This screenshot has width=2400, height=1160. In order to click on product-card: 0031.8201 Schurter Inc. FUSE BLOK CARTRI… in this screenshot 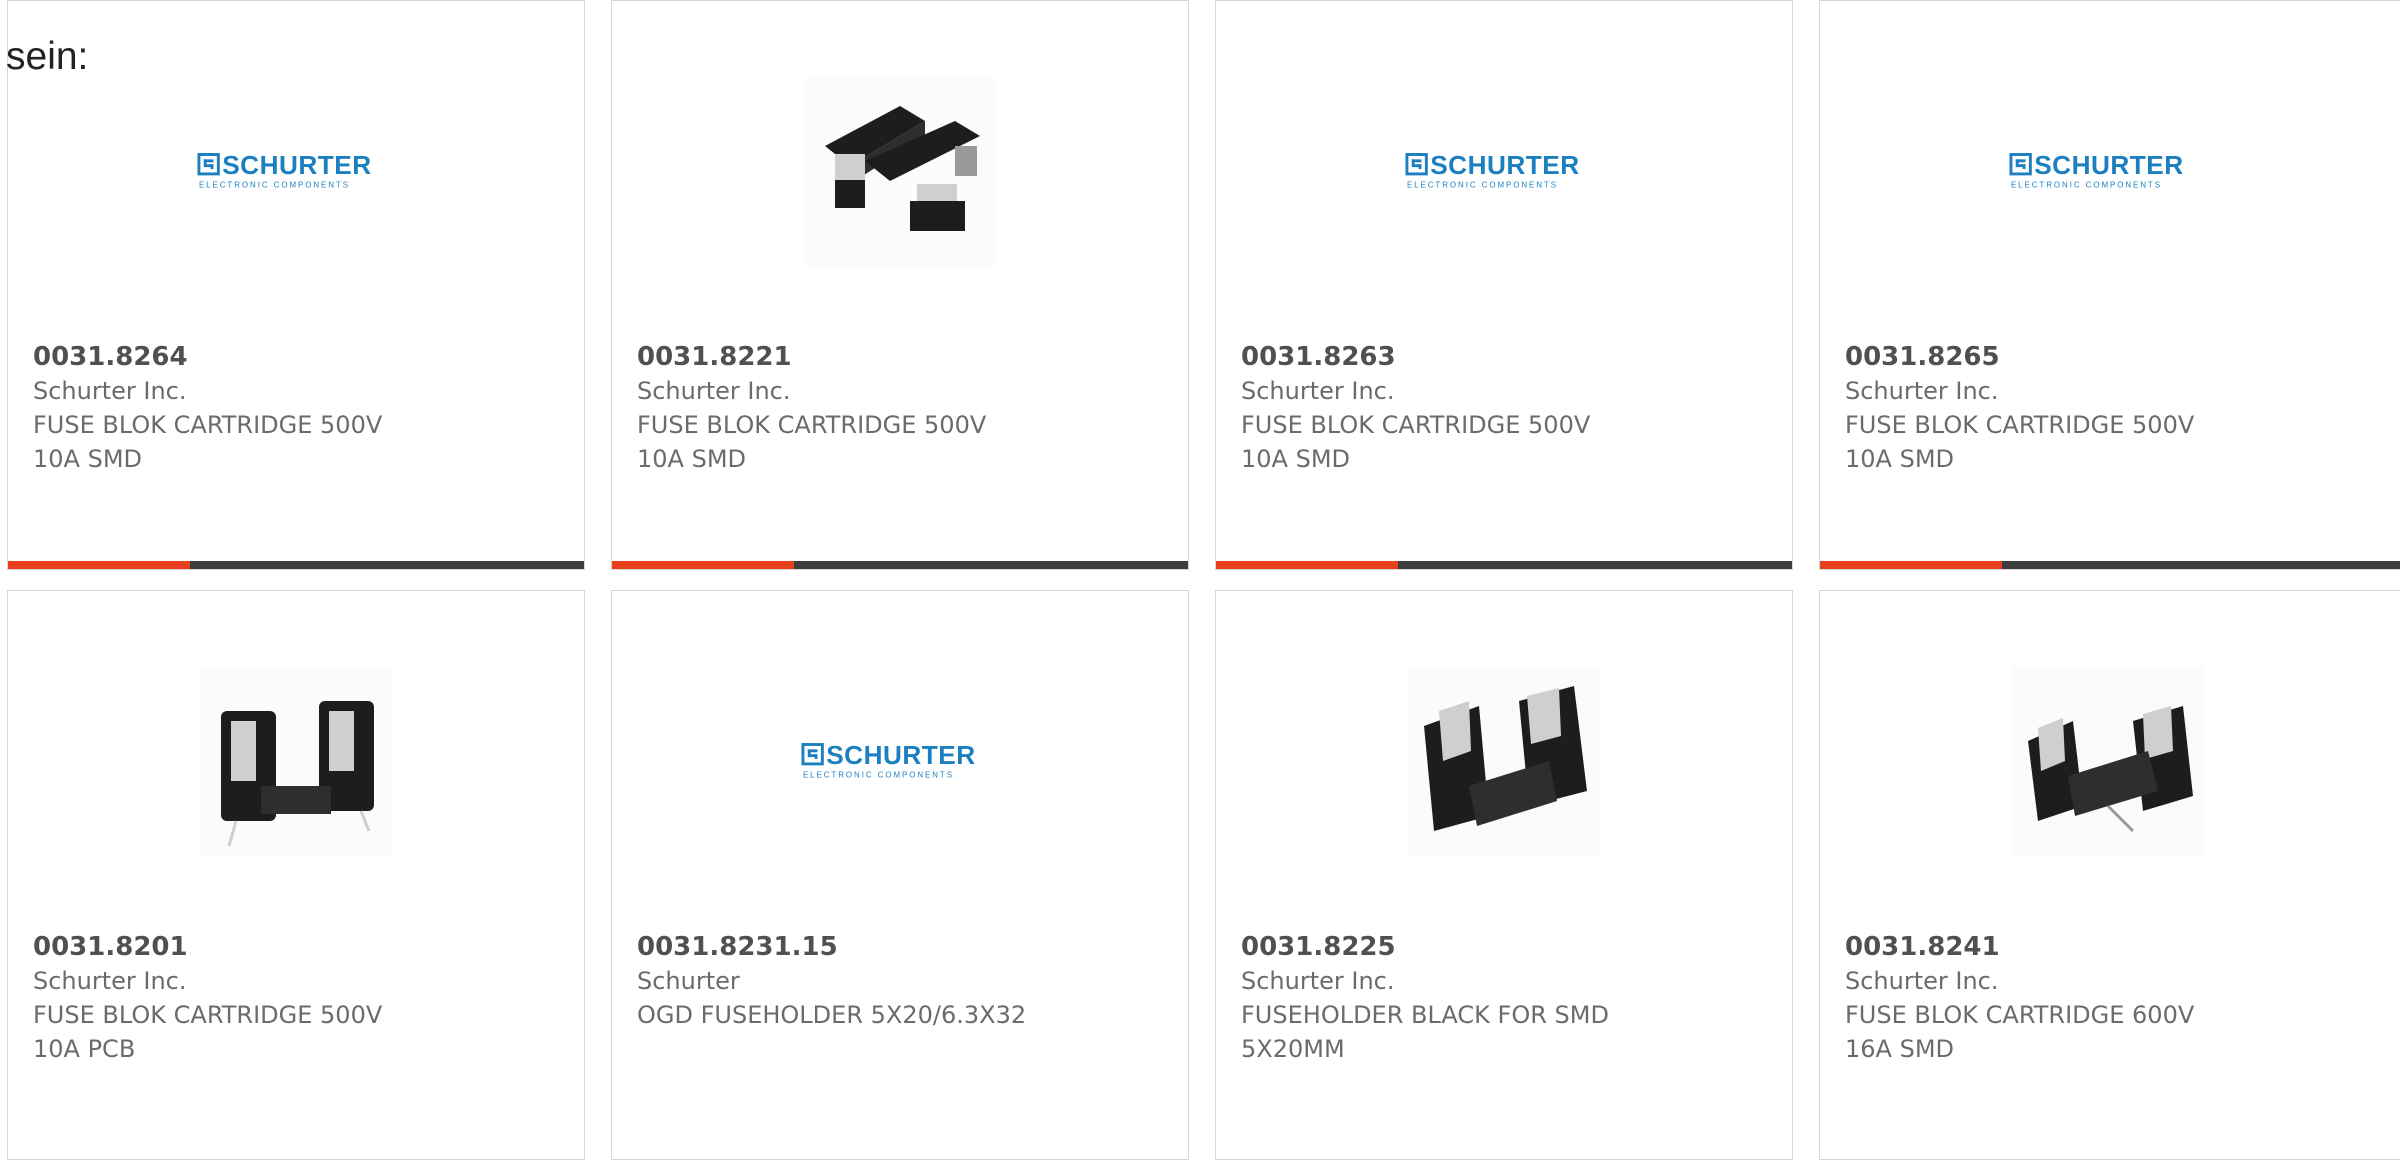, I will do `click(296, 875)`.